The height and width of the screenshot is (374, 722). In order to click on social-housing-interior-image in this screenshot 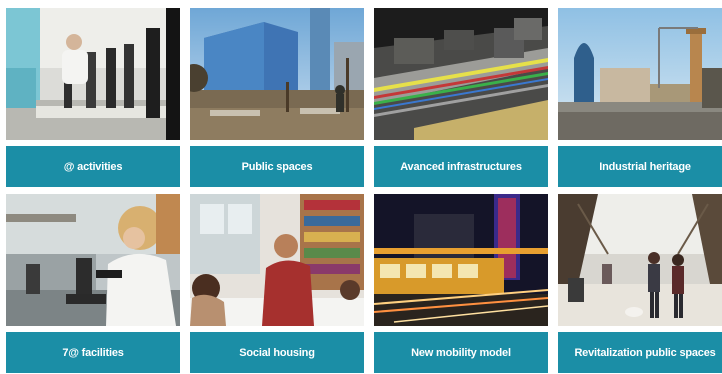, I will do `click(277, 260)`.